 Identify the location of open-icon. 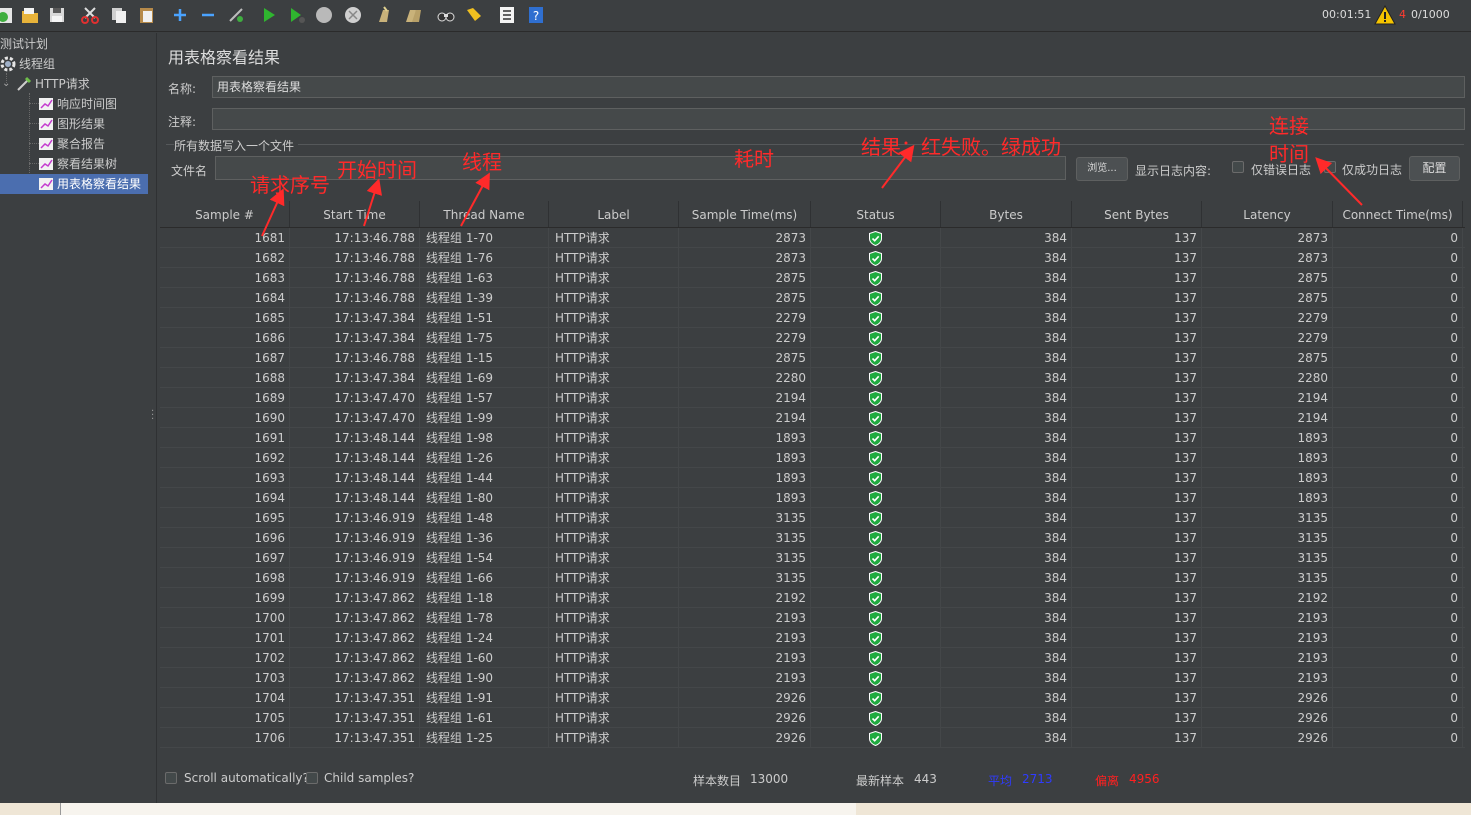
(30, 15).